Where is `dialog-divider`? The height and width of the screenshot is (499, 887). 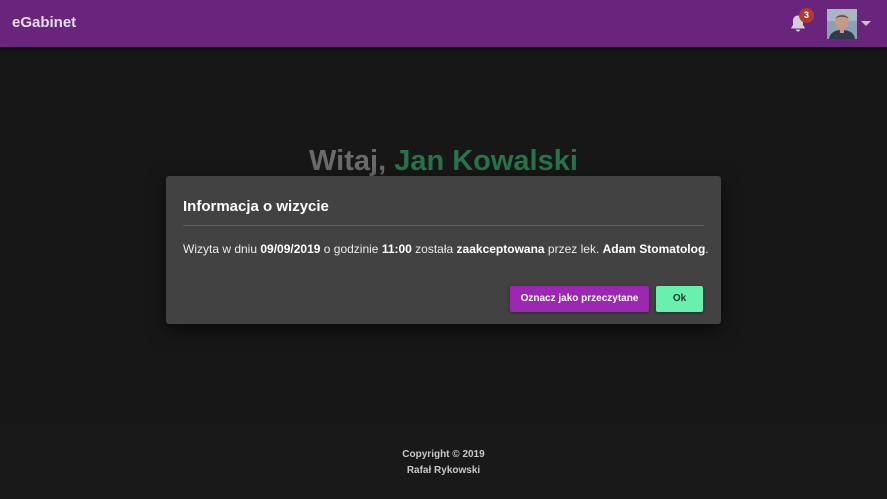 dialog-divider is located at coordinates (443, 225).